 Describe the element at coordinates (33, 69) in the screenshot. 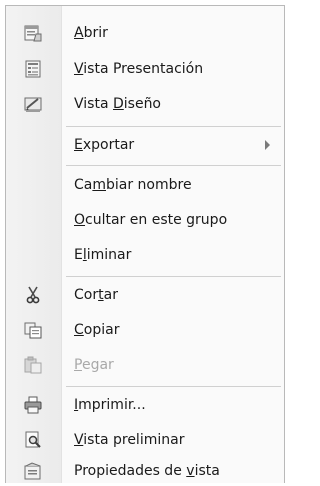

I see `layout-view-icon` at that location.